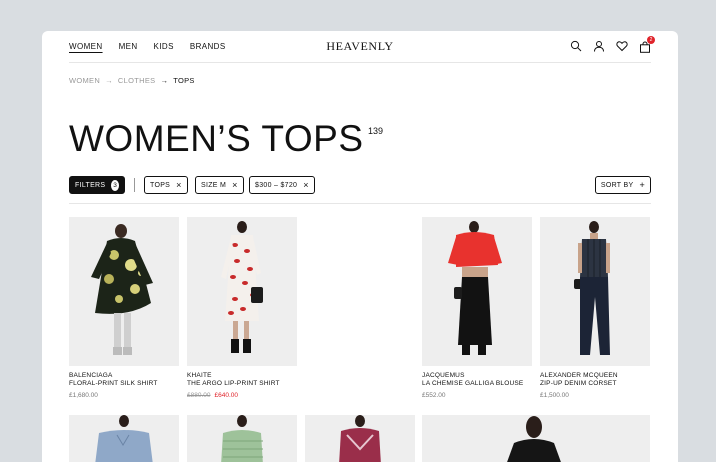  Describe the element at coordinates (443, 375) in the screenshot. I see `product-brand: JACQUEMUS` at that location.